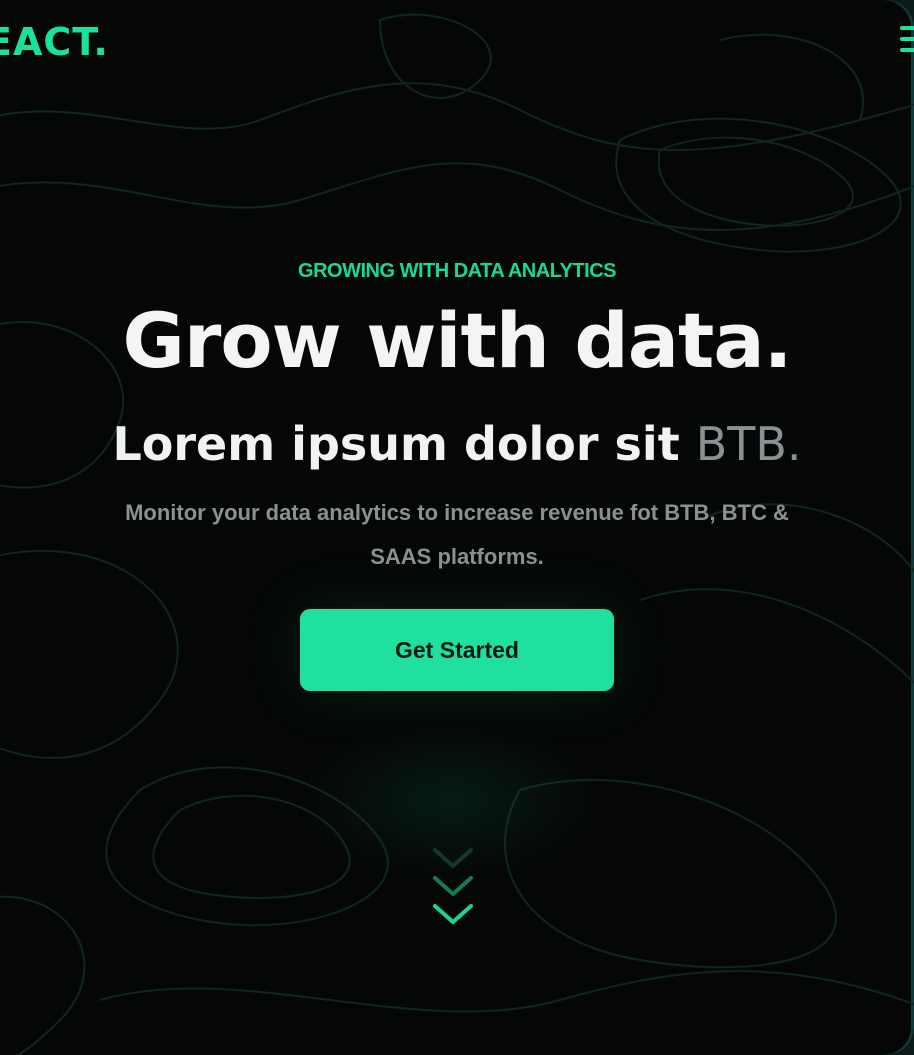  What do you see at coordinates (457, 650) in the screenshot?
I see `get-started-button: Get Started` at bounding box center [457, 650].